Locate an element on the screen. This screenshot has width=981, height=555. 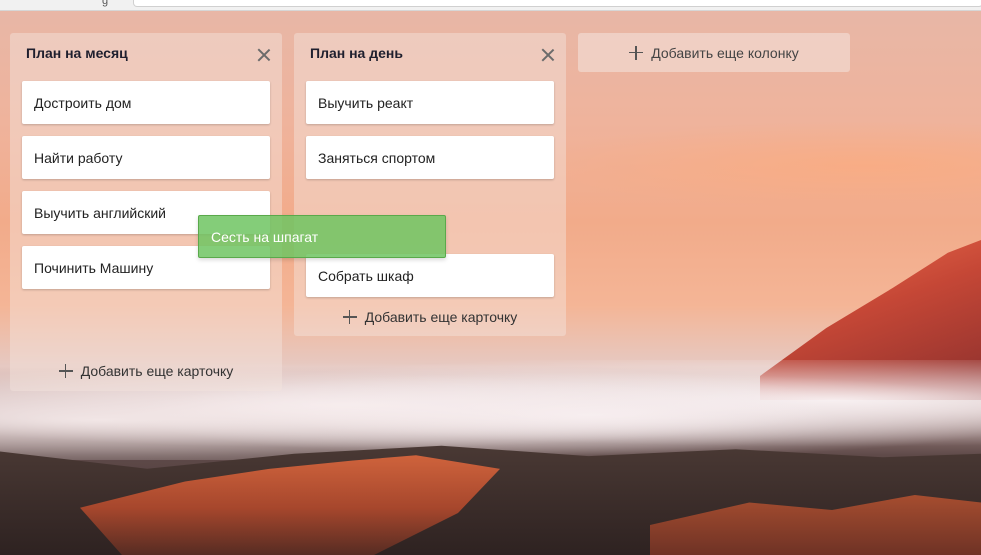
column-title: План на день is located at coordinates (356, 53).